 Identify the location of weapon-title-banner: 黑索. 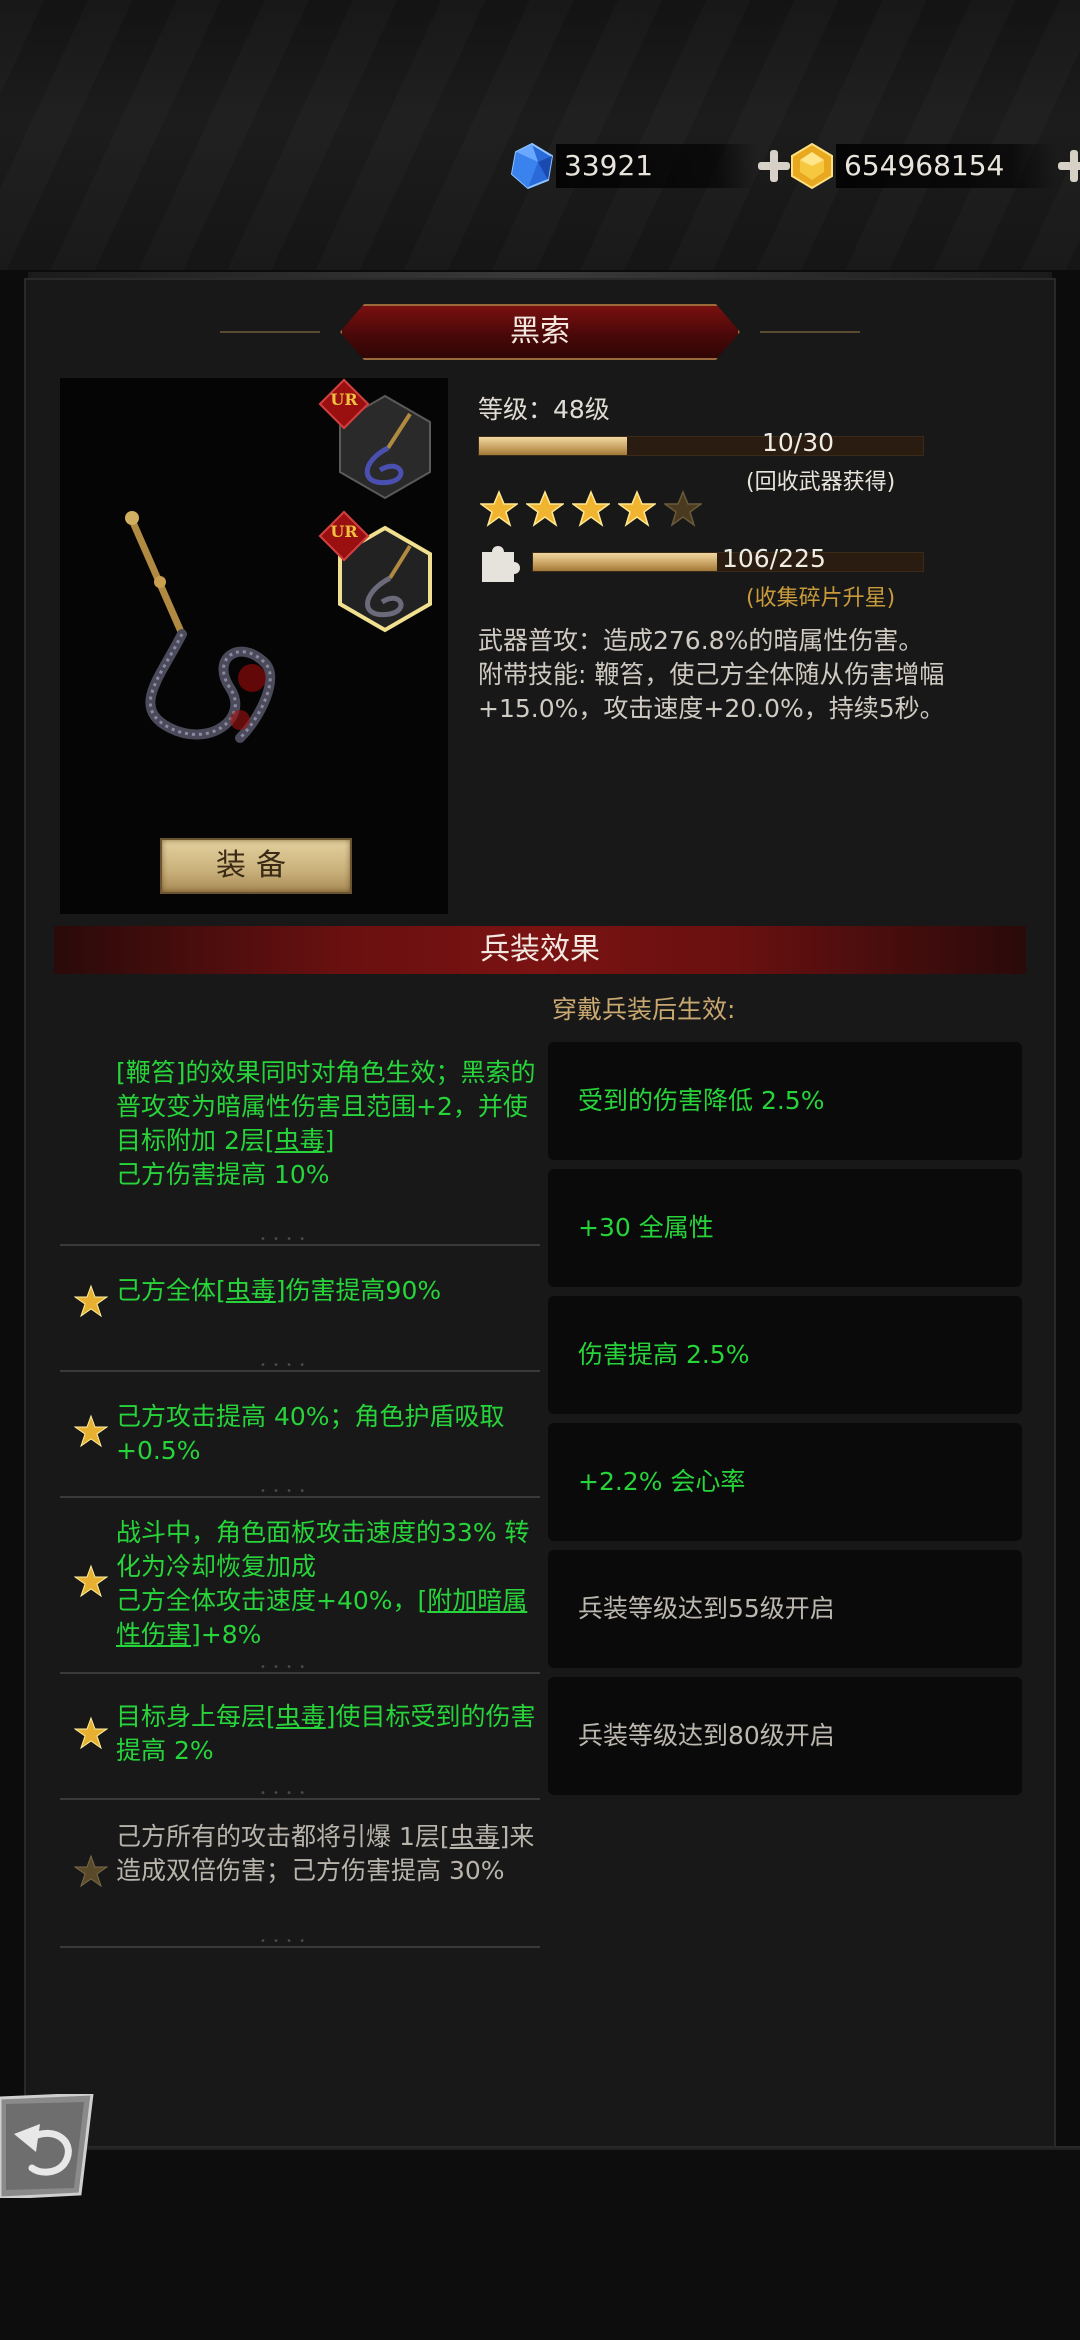
(540, 332).